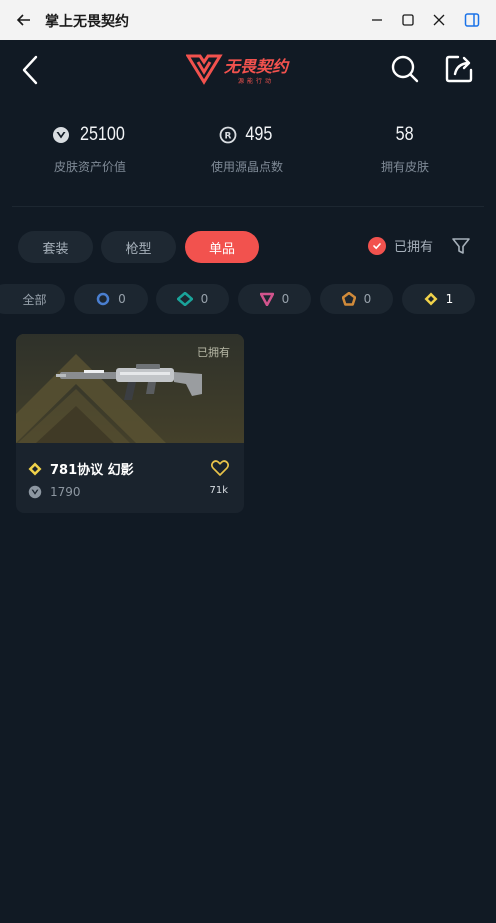 This screenshot has height=923, width=496. What do you see at coordinates (65, 492) in the screenshot?
I see `skin-price-value: 1790` at bounding box center [65, 492].